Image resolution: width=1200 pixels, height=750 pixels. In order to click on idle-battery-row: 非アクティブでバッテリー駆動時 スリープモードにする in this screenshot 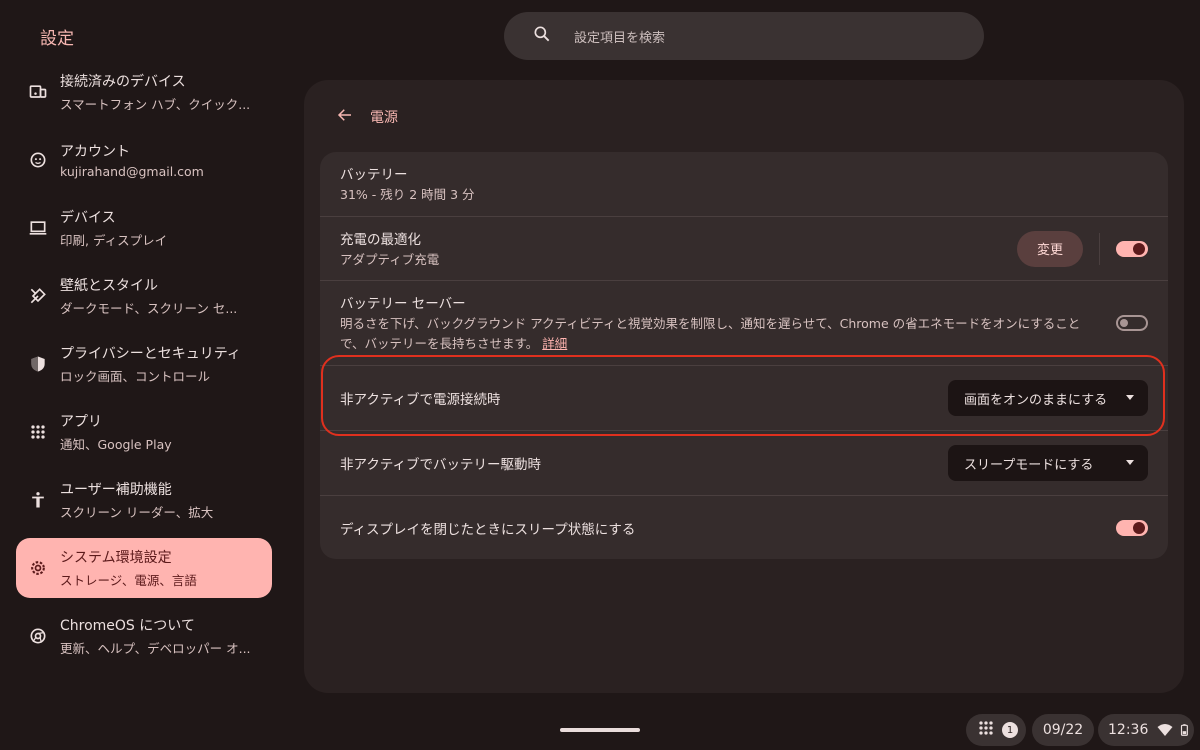, I will do `click(744, 462)`.